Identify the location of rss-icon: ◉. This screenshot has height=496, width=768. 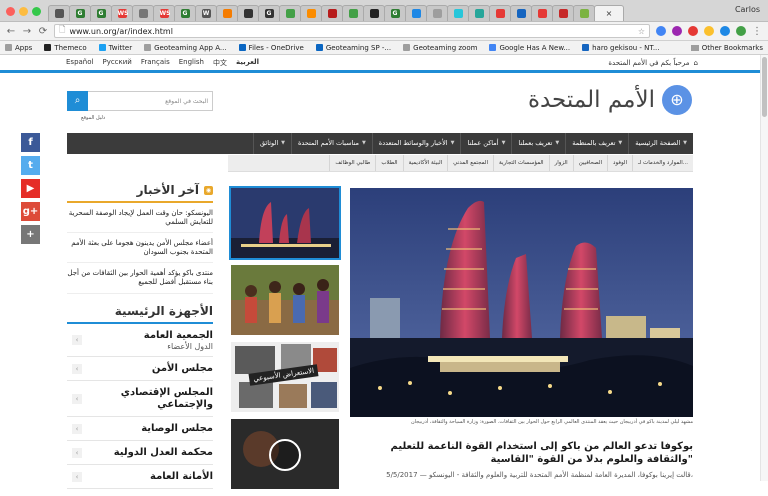
(208, 190).